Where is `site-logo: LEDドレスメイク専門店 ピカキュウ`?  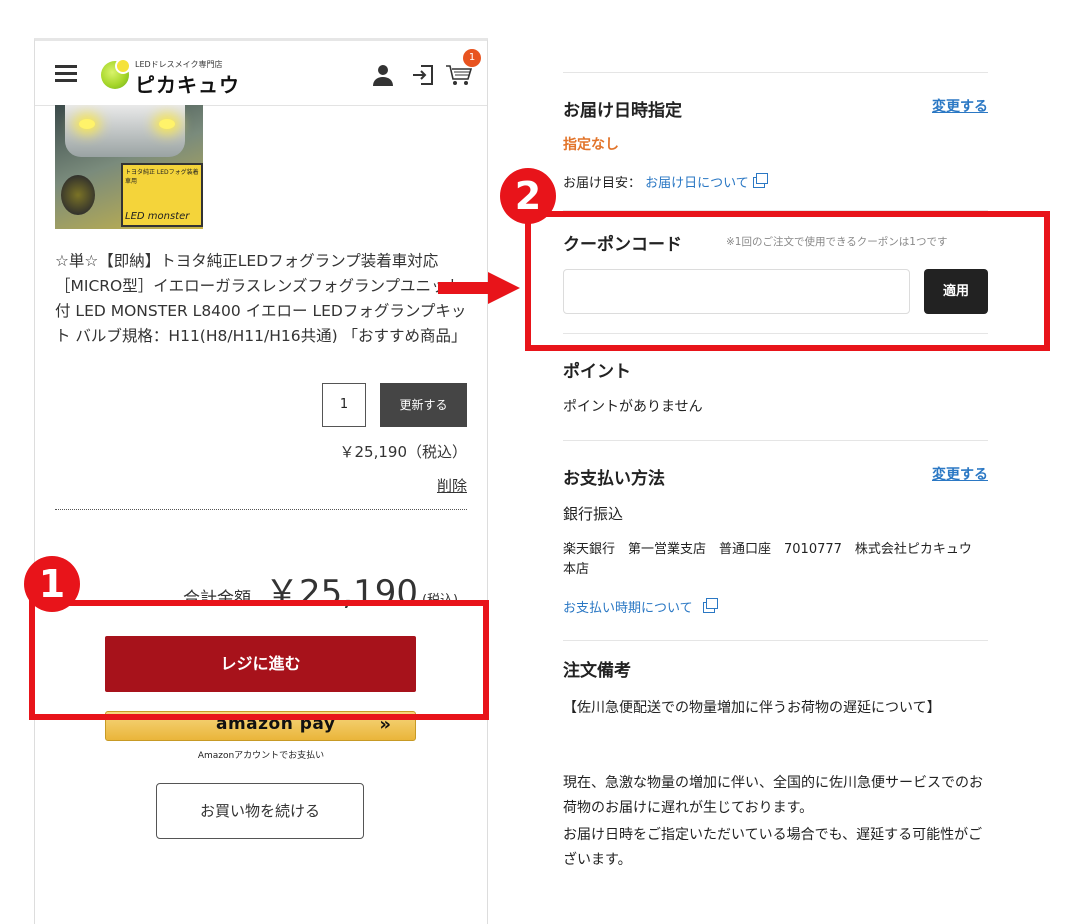 site-logo: LEDドレスメイク専門店 ピカキュウ is located at coordinates (176, 76).